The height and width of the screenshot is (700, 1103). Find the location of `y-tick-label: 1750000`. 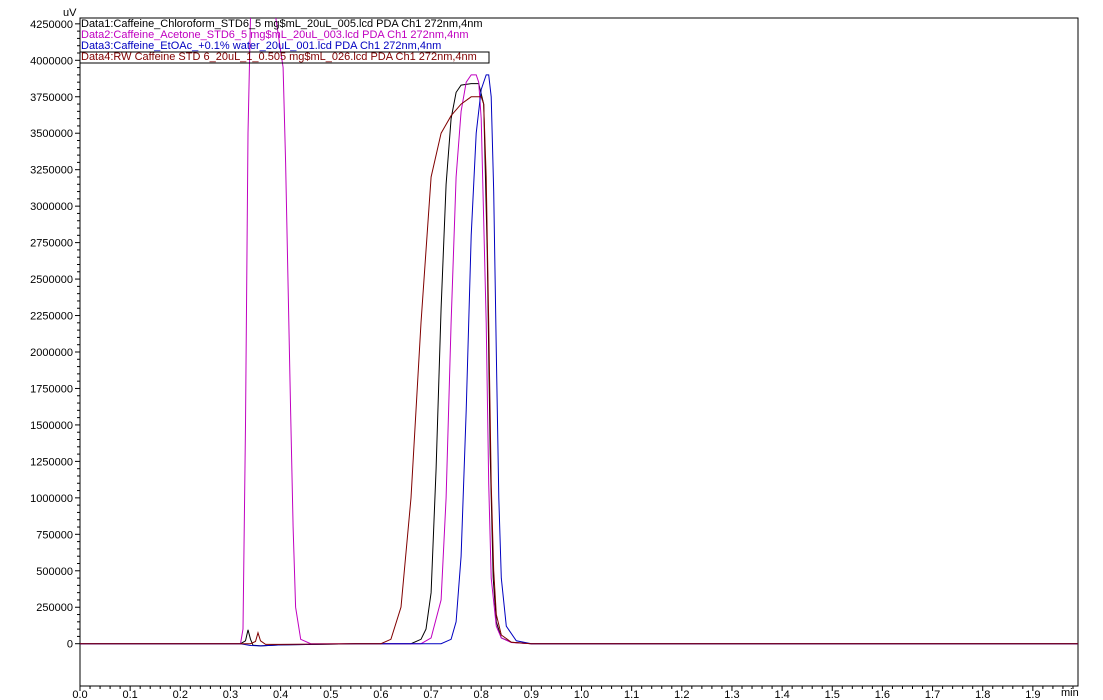

y-tick-label: 1750000 is located at coordinates (51, 389).